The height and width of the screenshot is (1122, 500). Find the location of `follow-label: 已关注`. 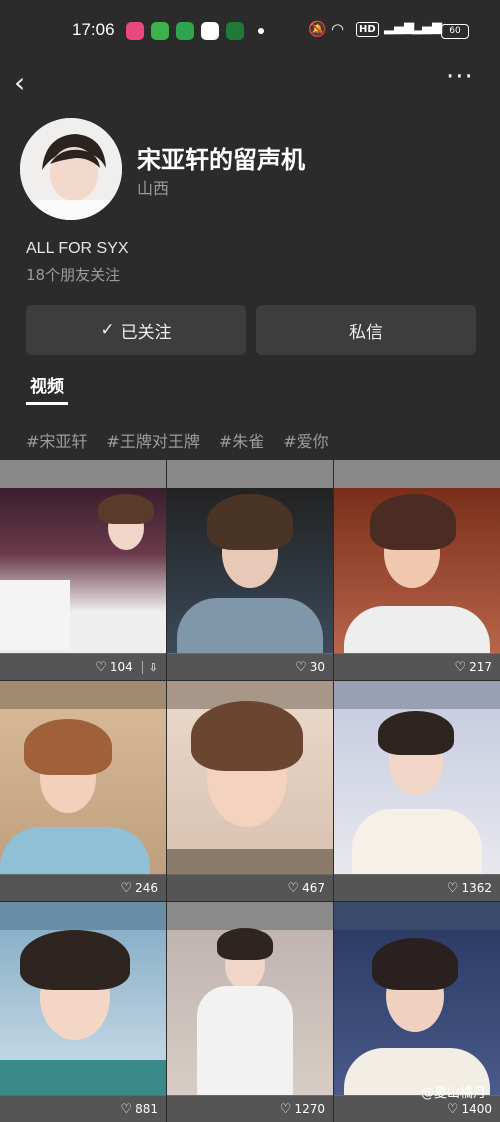

follow-label: 已关注 is located at coordinates (146, 332).